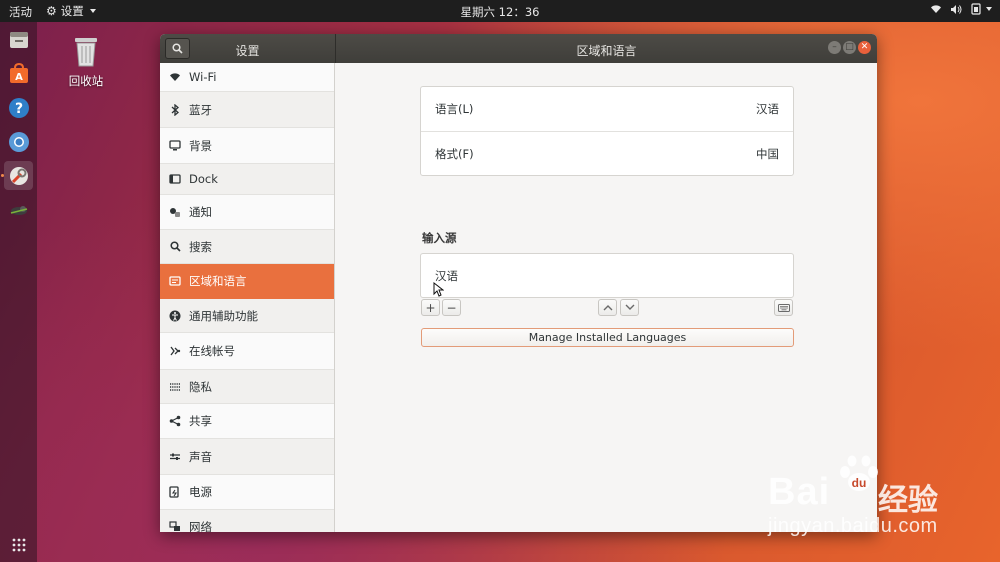  What do you see at coordinates (18, 292) in the screenshot?
I see `dock: A ?` at bounding box center [18, 292].